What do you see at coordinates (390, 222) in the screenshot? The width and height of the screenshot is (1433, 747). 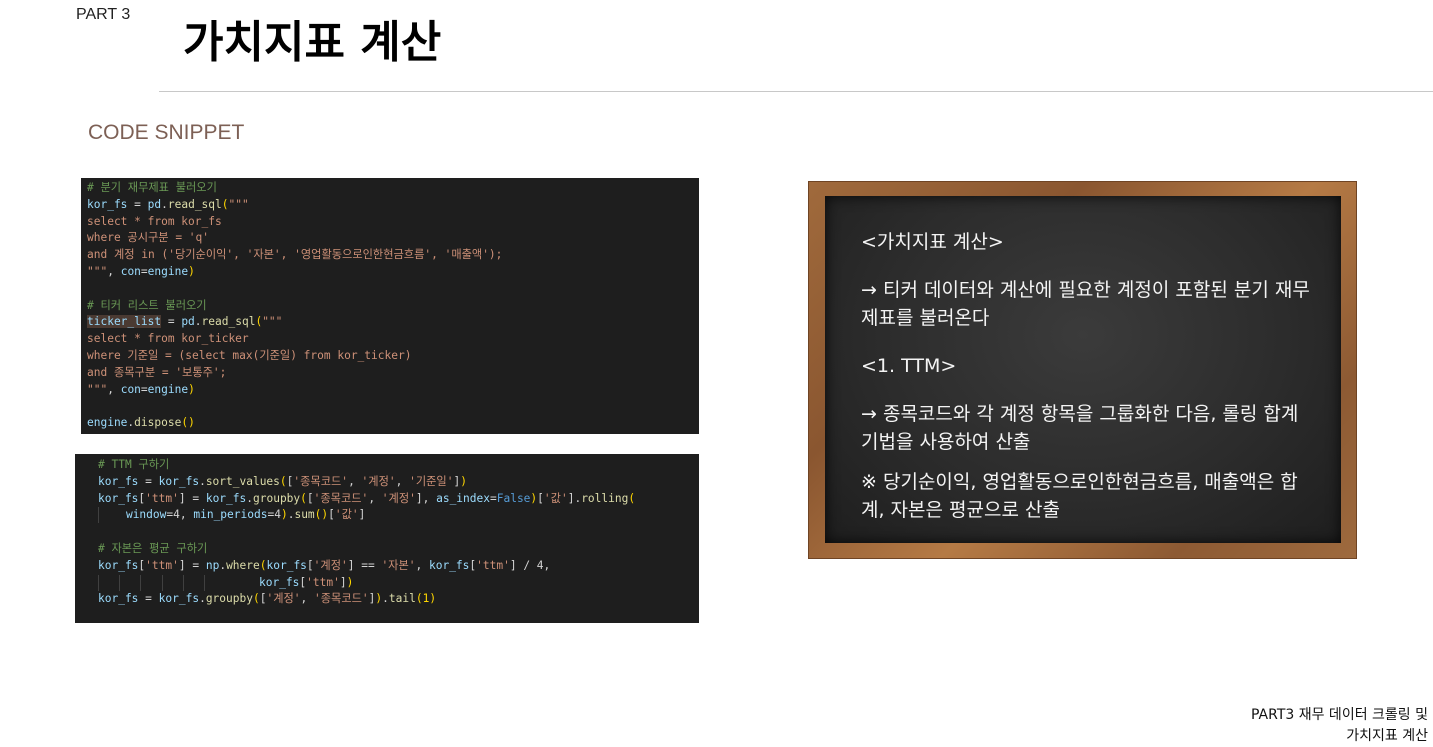 I see `code-line: select * from kor_fs` at bounding box center [390, 222].